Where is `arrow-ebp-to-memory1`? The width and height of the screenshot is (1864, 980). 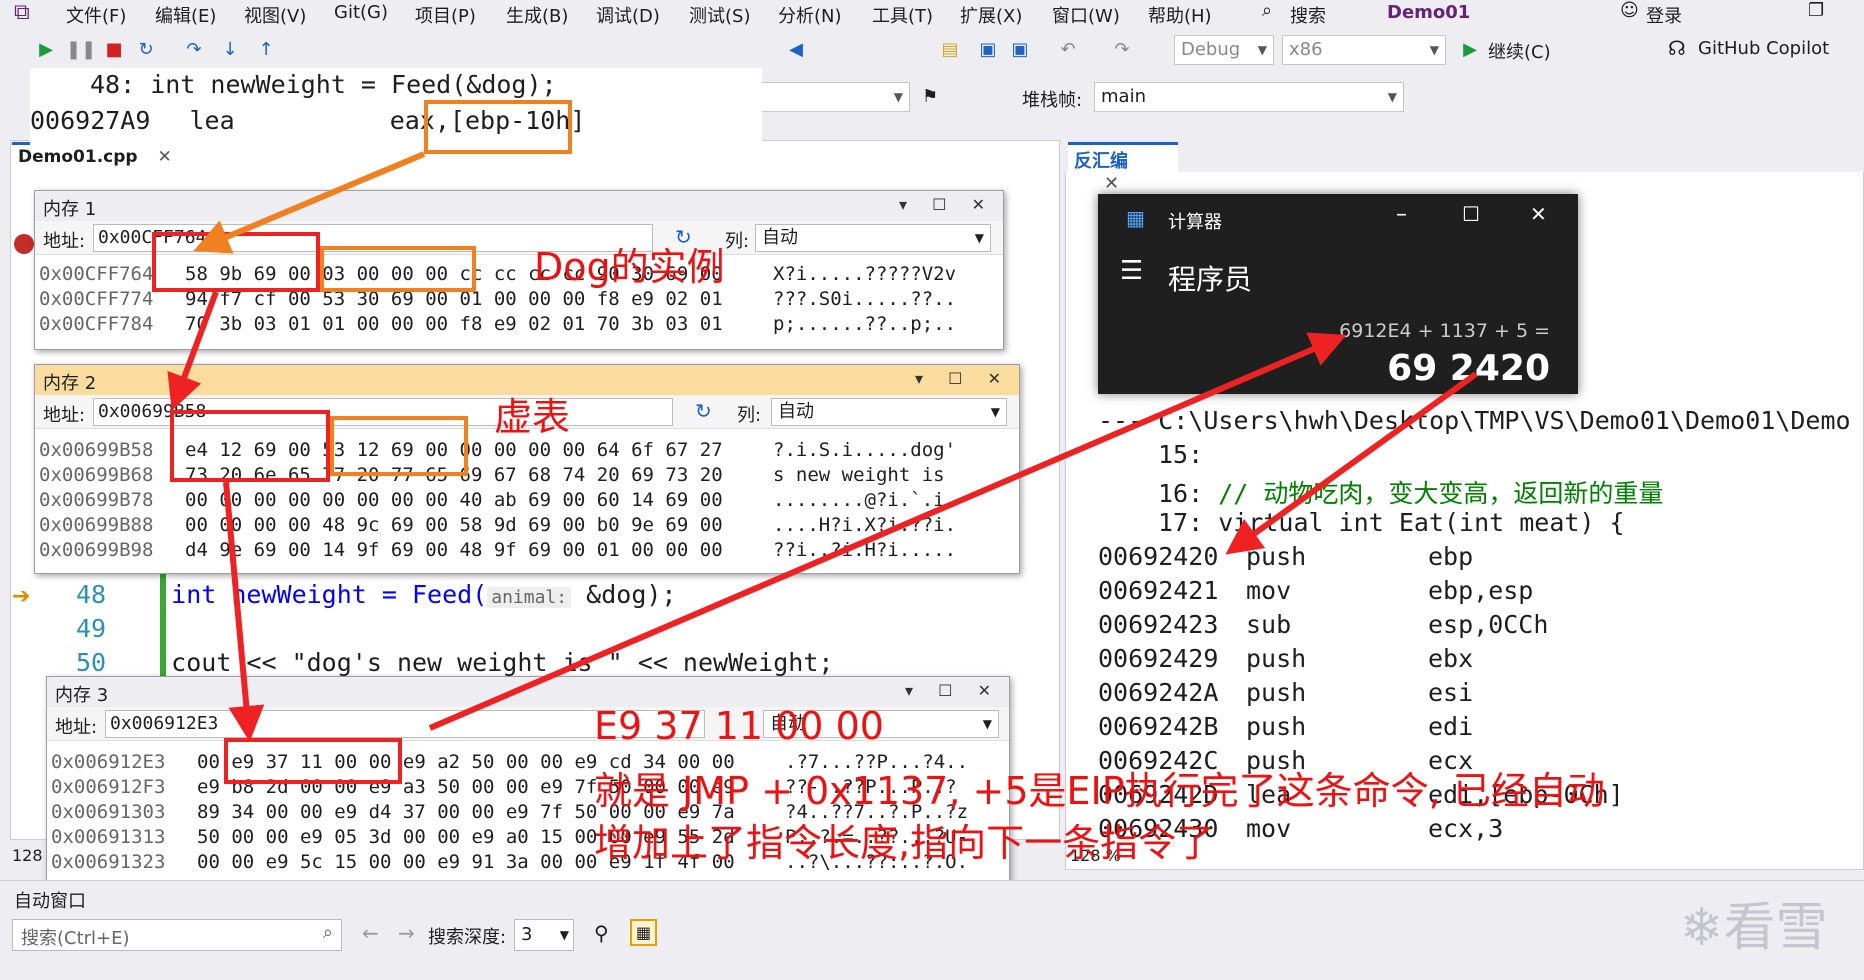
arrow-ebp-to-memory1 is located at coordinates (309, 202).